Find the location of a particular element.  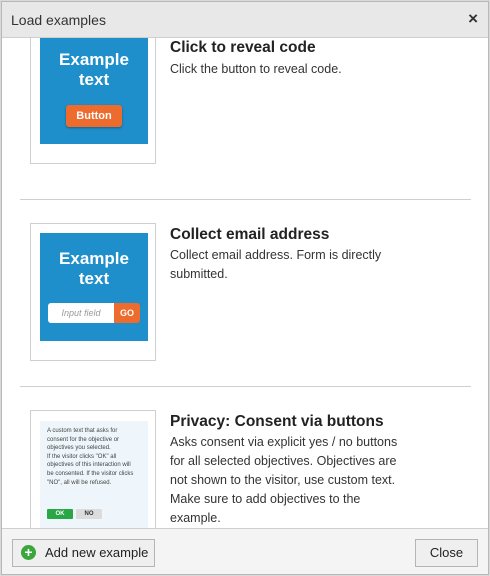

dialog-title: Load examples is located at coordinates (58, 20).